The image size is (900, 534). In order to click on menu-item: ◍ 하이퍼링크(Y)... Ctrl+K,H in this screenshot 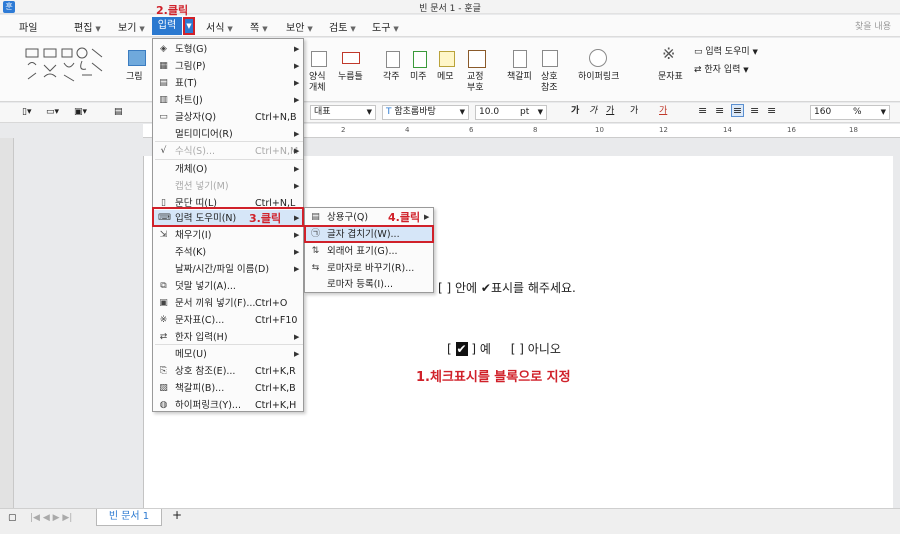, I will do `click(228, 405)`.